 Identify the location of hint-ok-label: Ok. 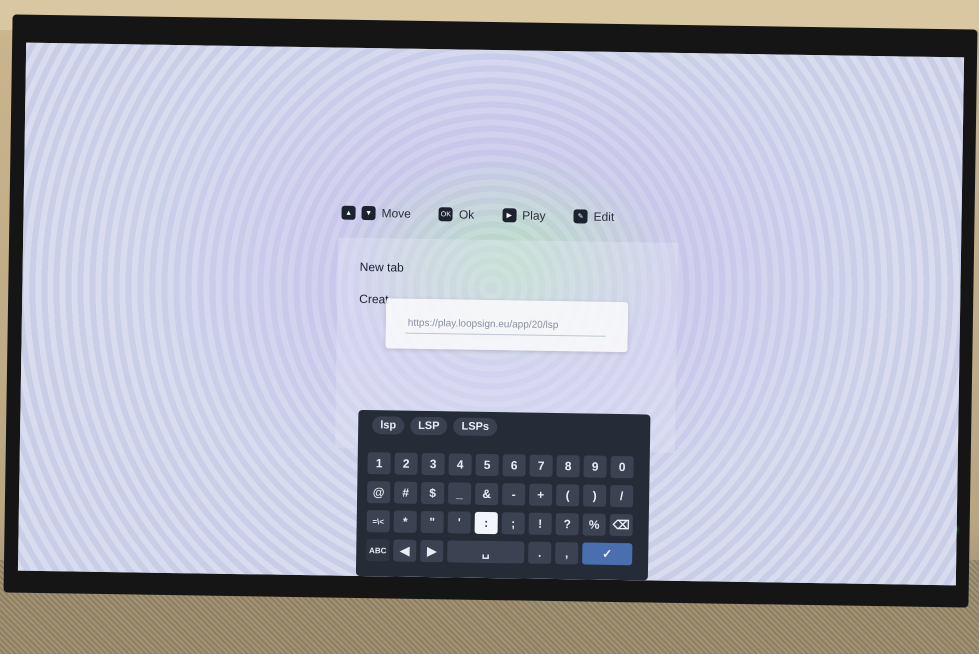
(466, 214).